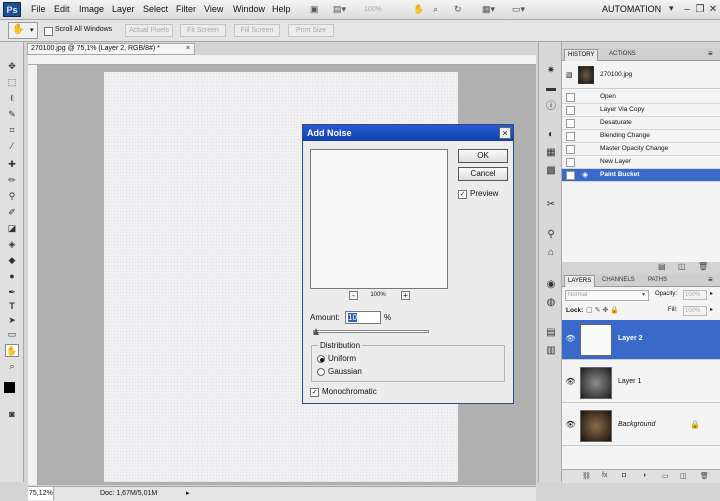 The height and width of the screenshot is (501, 720). Describe the element at coordinates (12, 82) in the screenshot. I see `marquee-tool-icon: ⬚` at that location.